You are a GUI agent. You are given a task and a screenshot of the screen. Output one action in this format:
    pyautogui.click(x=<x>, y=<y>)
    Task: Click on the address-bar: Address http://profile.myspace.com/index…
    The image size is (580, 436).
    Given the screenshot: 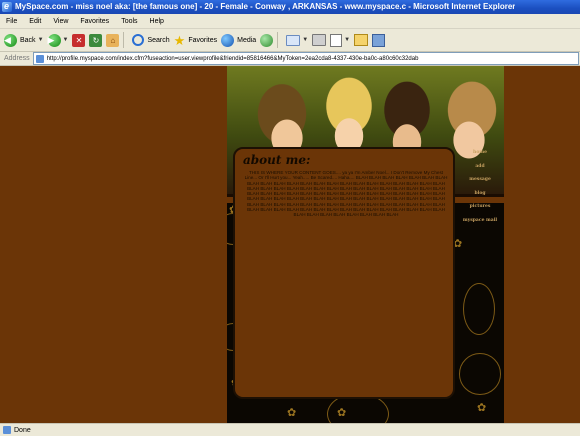 What is the action you would take?
    pyautogui.click(x=290, y=59)
    